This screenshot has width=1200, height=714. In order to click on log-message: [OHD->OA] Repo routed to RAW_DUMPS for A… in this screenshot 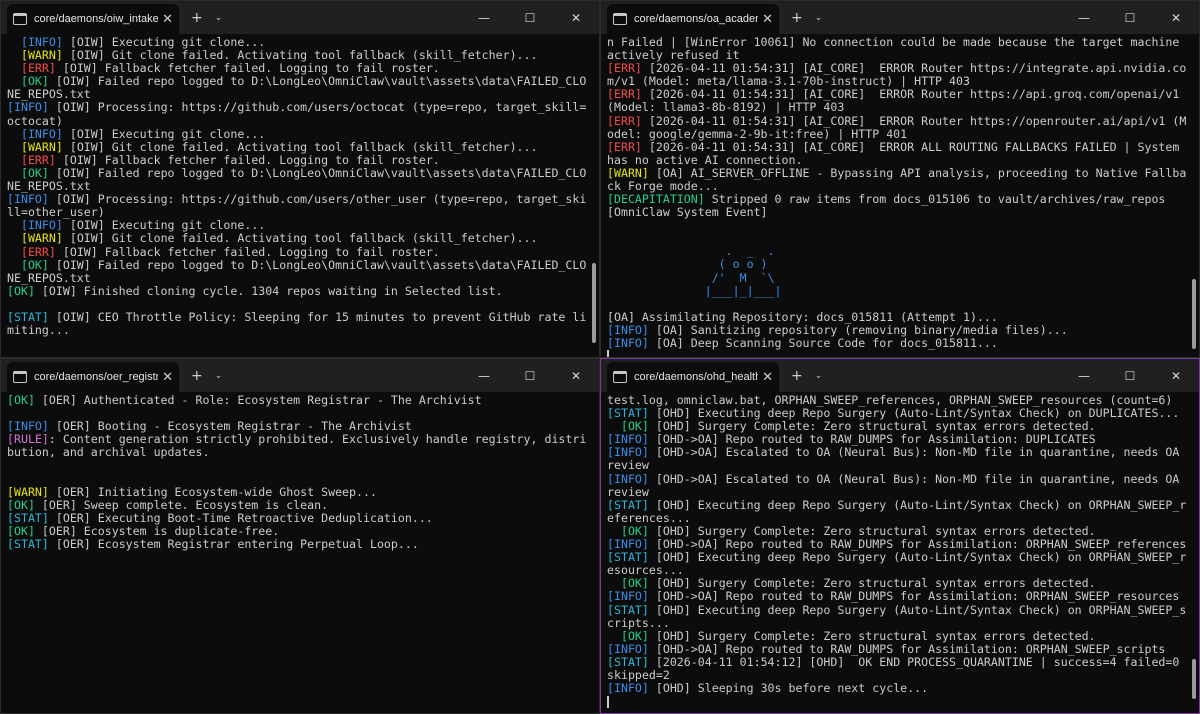, I will do `click(914, 596)`.